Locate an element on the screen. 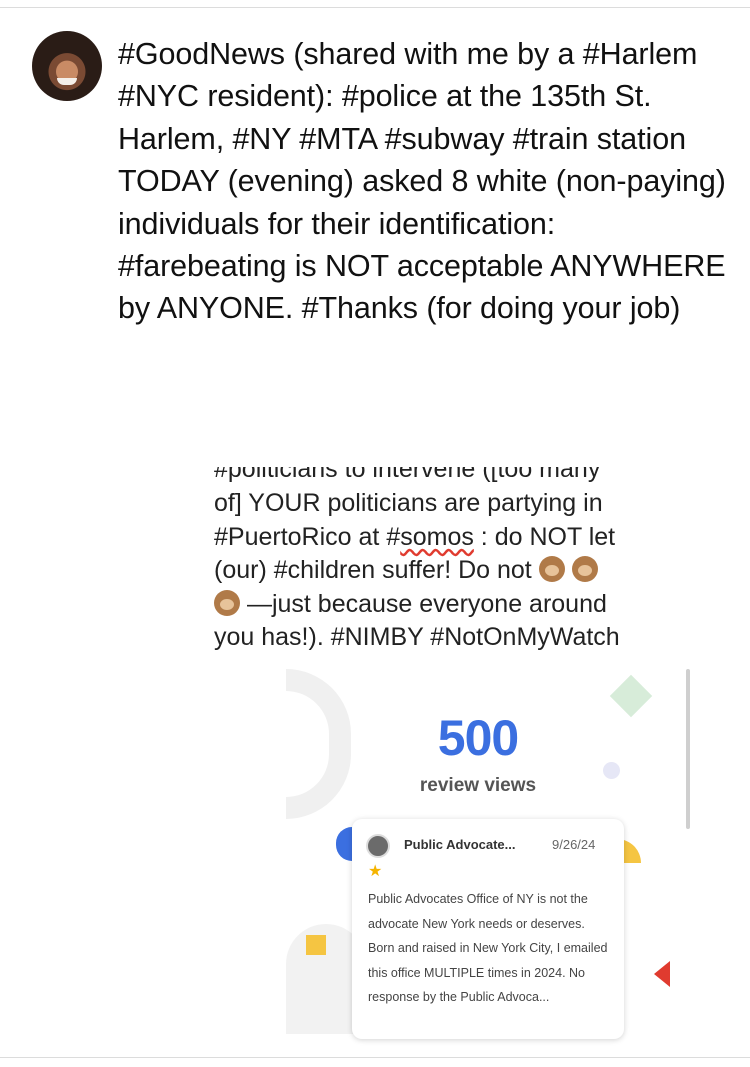  caption-line-2c: : do NOT let is located at coordinates (544, 536).